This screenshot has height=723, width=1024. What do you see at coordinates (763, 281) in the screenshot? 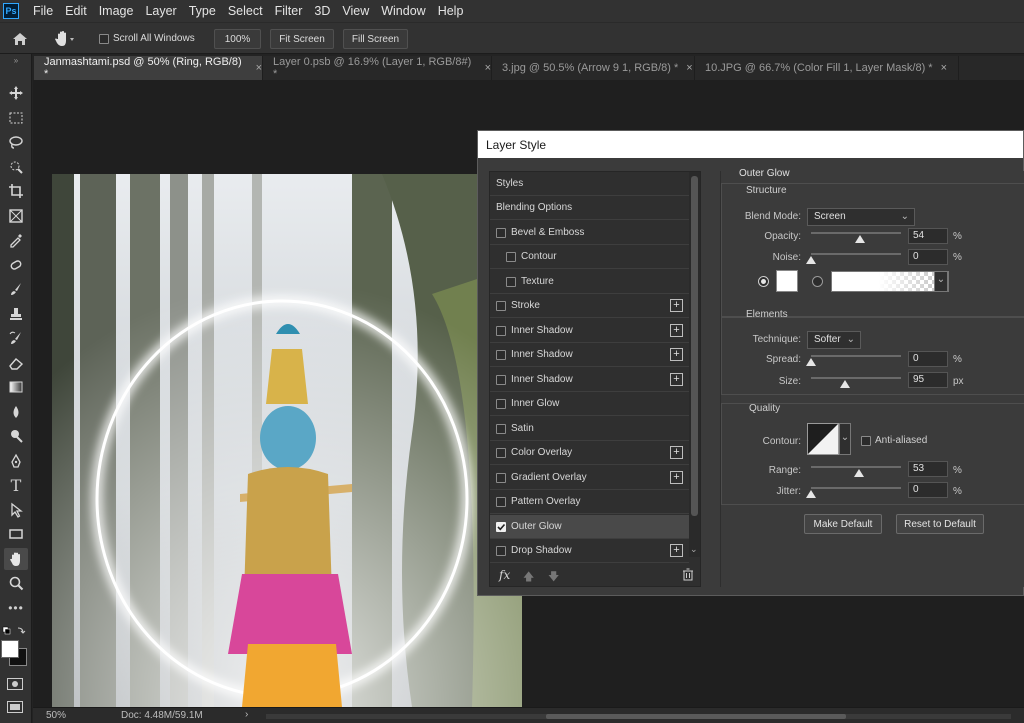
I see `solid-color-radio` at bounding box center [763, 281].